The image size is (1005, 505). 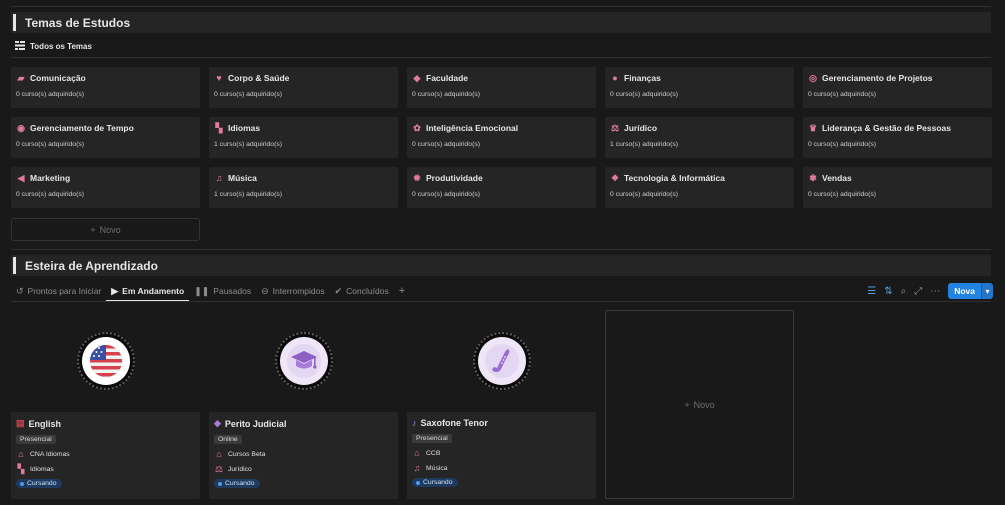 I want to click on course-badge, so click(x=501, y=361).